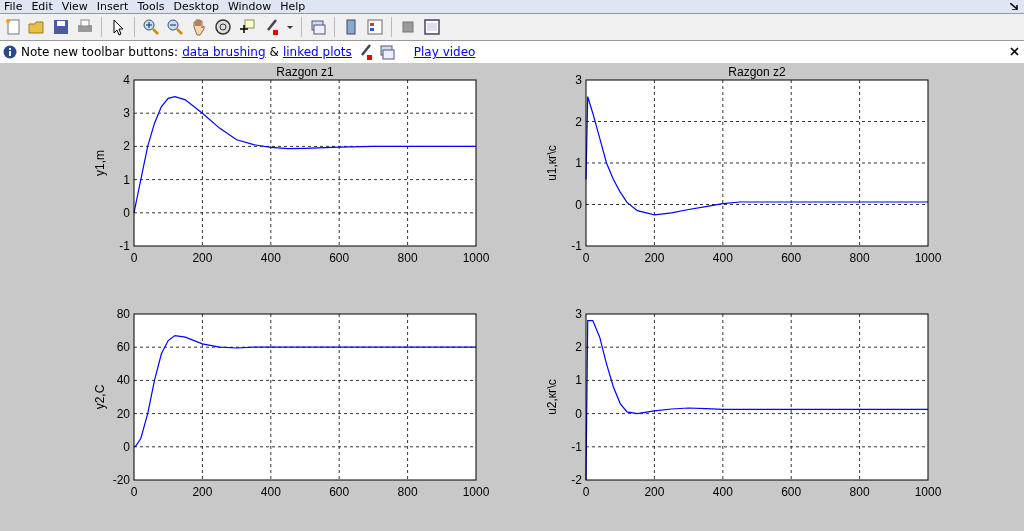 This screenshot has height=531, width=1024. What do you see at coordinates (100, 397) in the screenshot?
I see `axis-label: y2,C` at bounding box center [100, 397].